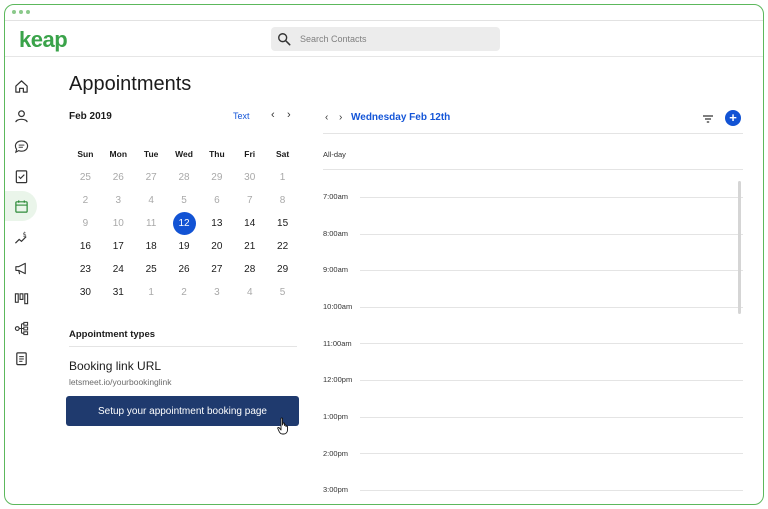 The height and width of the screenshot is (509, 768). Describe the element at coordinates (241, 116) in the screenshot. I see `text-link: Text` at that location.